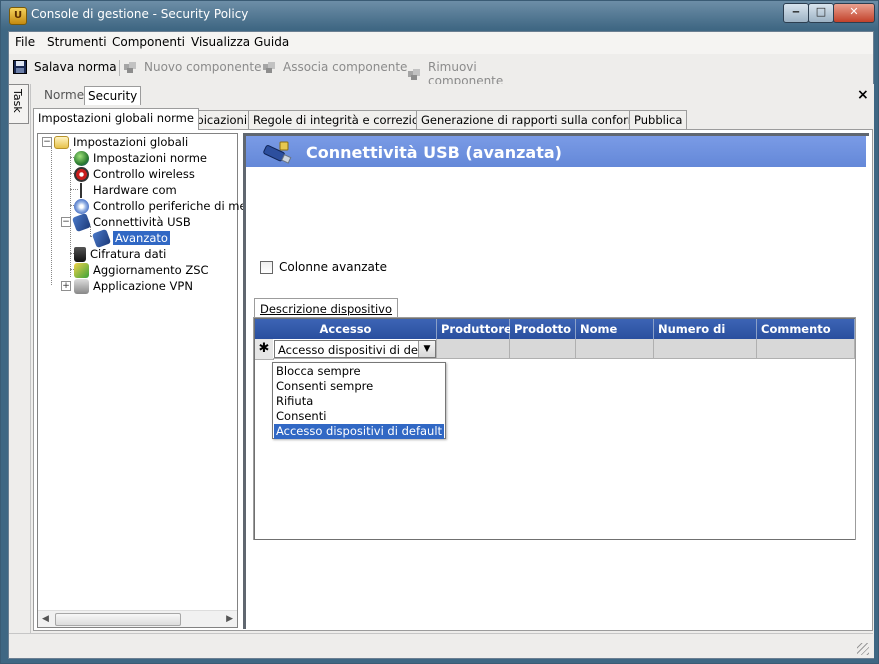 Image resolution: width=879 pixels, height=664 pixels. I want to click on tab-norme: Norme, so click(64, 95).